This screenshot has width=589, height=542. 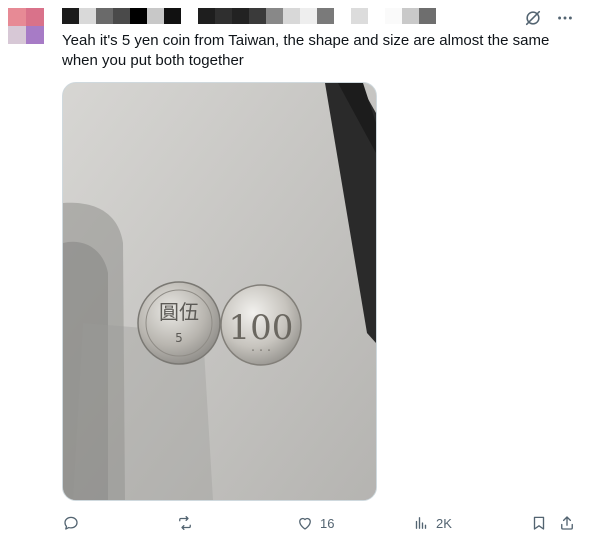 I want to click on repost-icon, so click(x=185, y=523).